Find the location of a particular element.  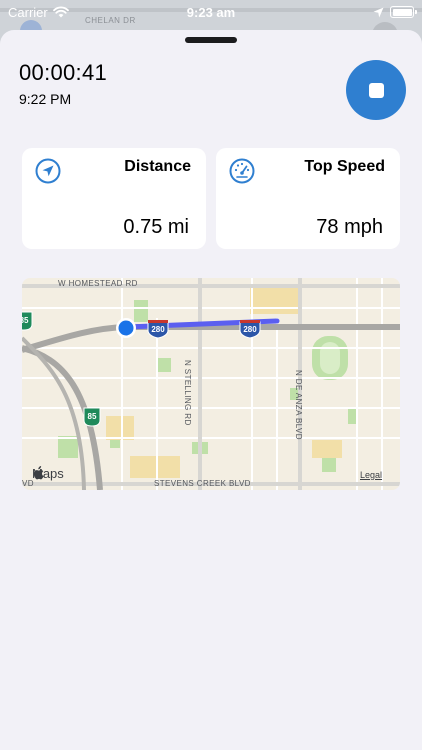

start-time: 9:22 PM is located at coordinates (45, 99).